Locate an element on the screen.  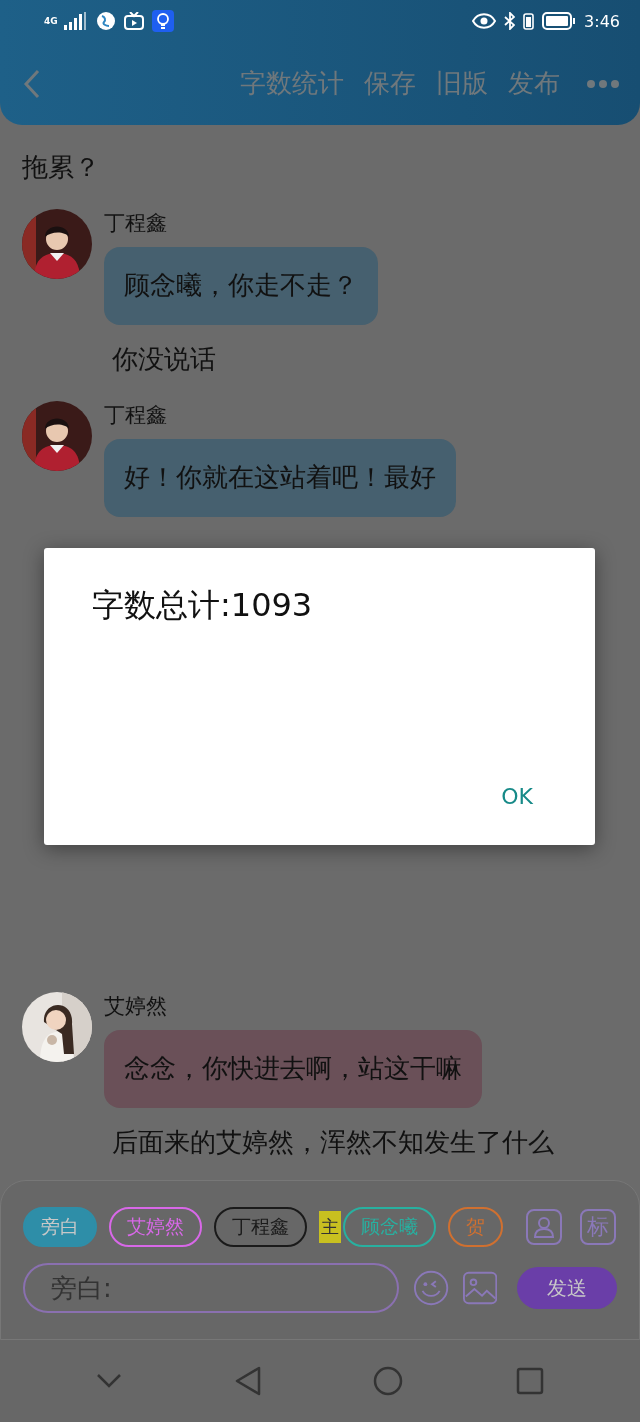
emoji-icon is located at coordinates (431, 1288).